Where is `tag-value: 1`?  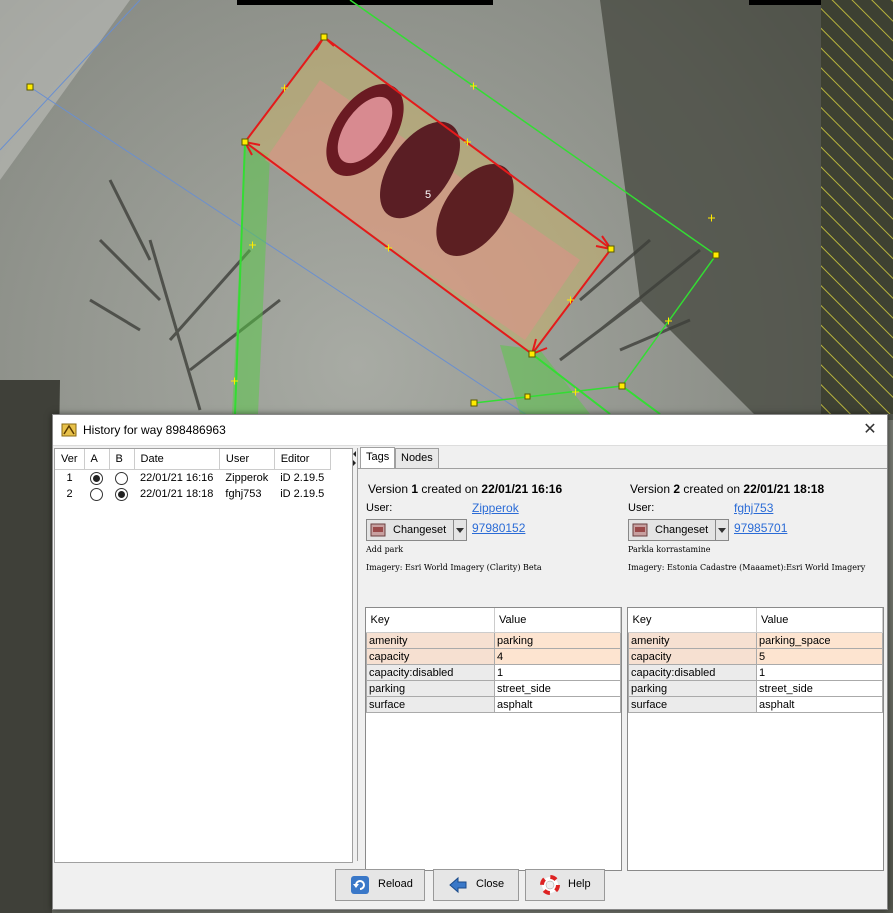
tag-value: 1 is located at coordinates (819, 672).